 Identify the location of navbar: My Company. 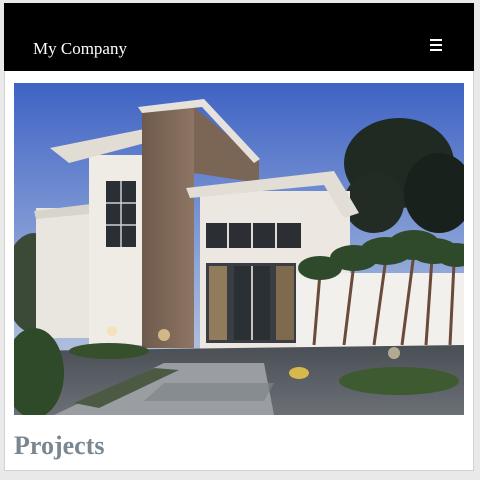
(239, 37).